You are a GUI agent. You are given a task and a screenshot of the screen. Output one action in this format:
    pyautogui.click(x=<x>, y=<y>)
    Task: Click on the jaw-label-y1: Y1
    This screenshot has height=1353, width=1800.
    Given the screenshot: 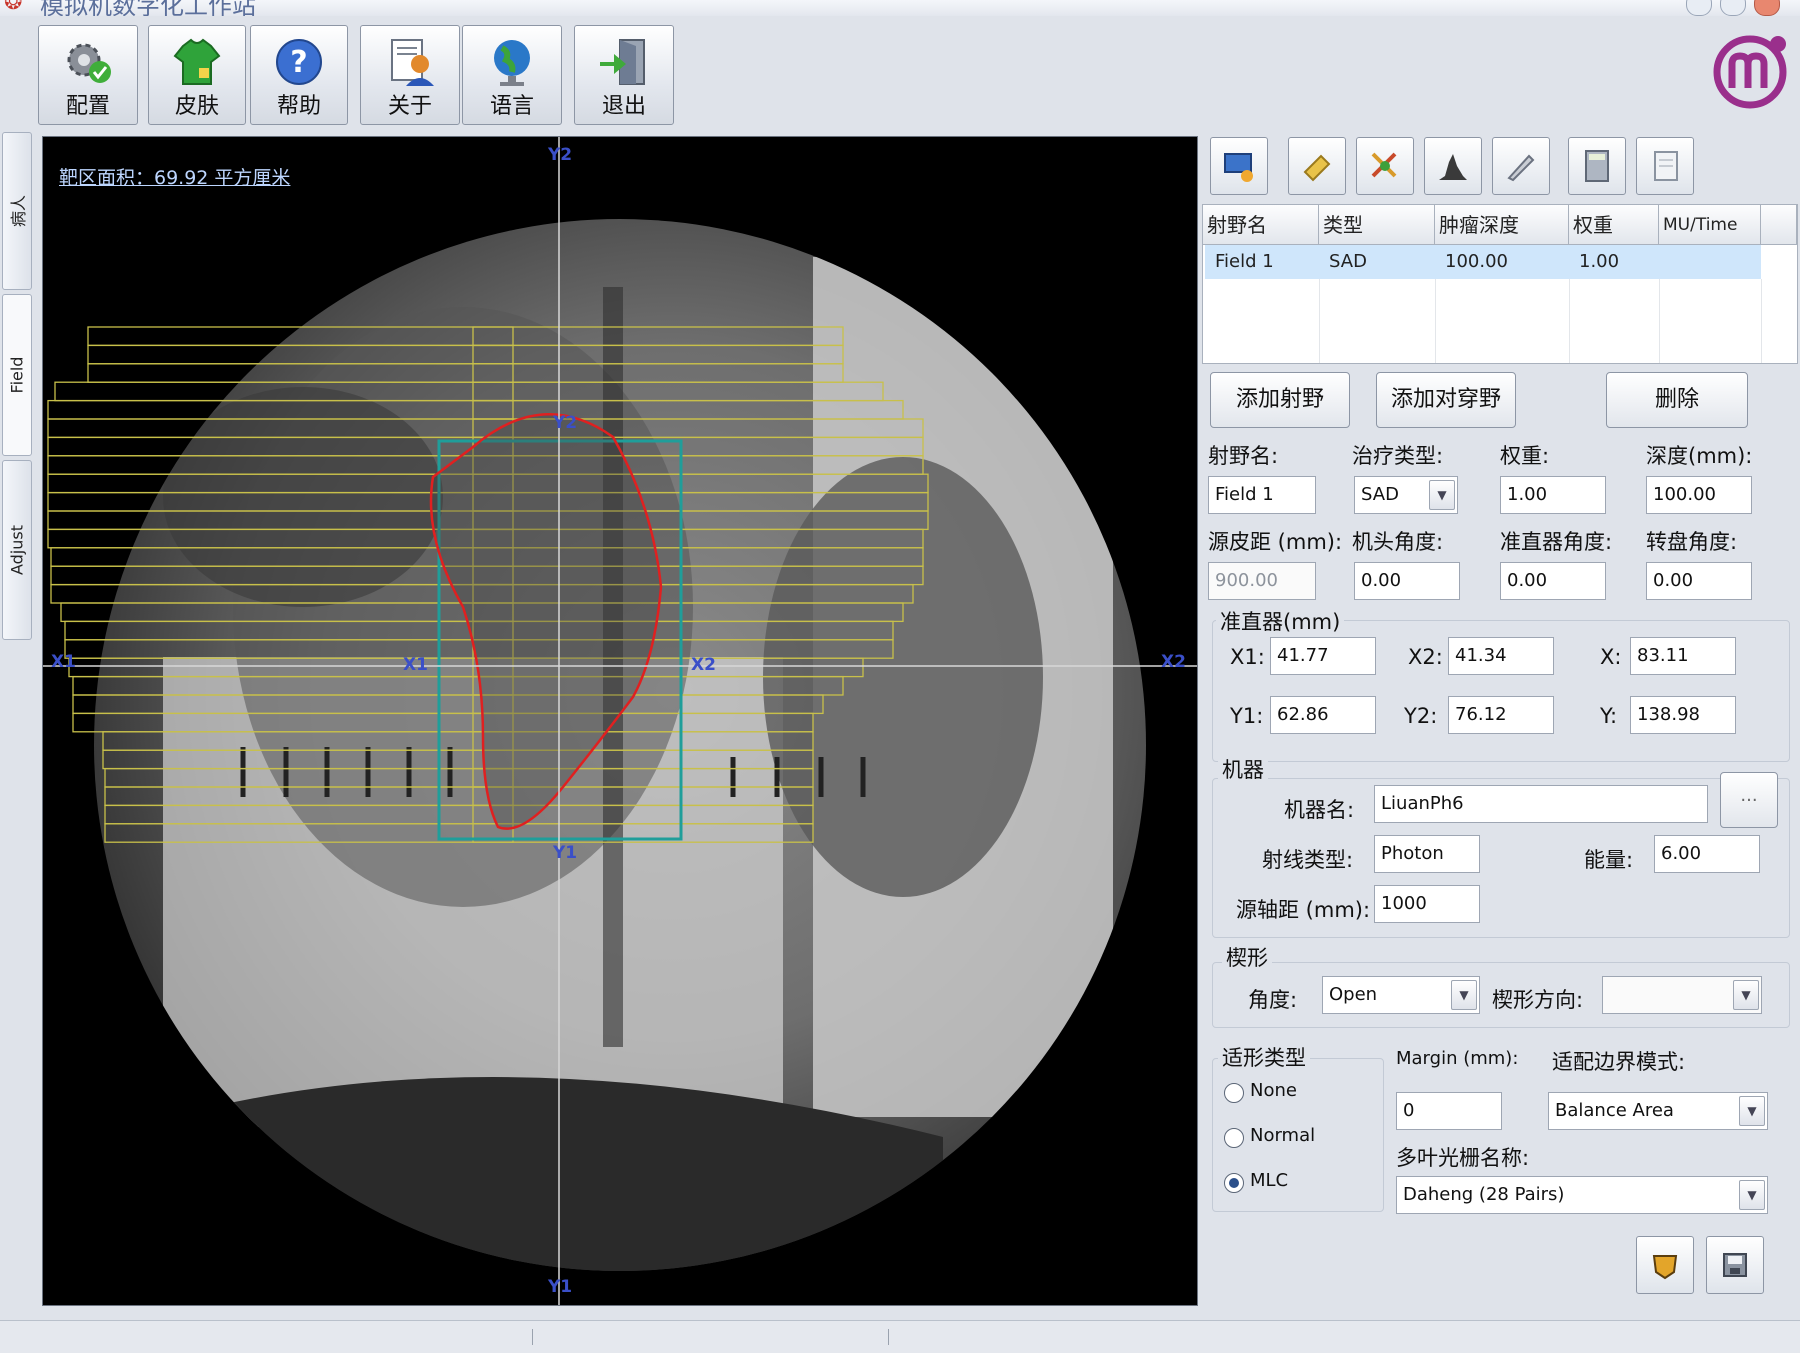 What is the action you would take?
    pyautogui.click(x=565, y=853)
    